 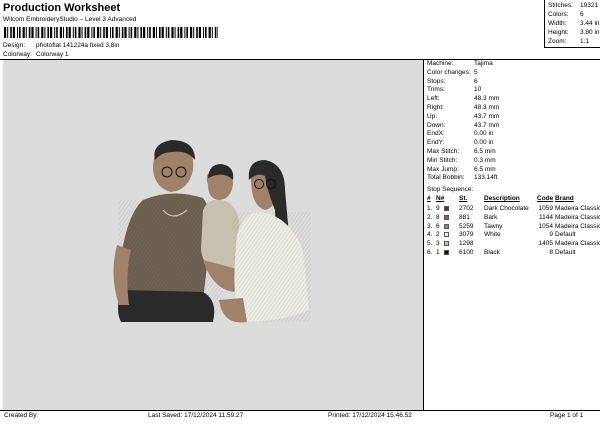 What do you see at coordinates (463, 98) in the screenshot?
I see `machine-info-row: Left: 48.3 mm` at bounding box center [463, 98].